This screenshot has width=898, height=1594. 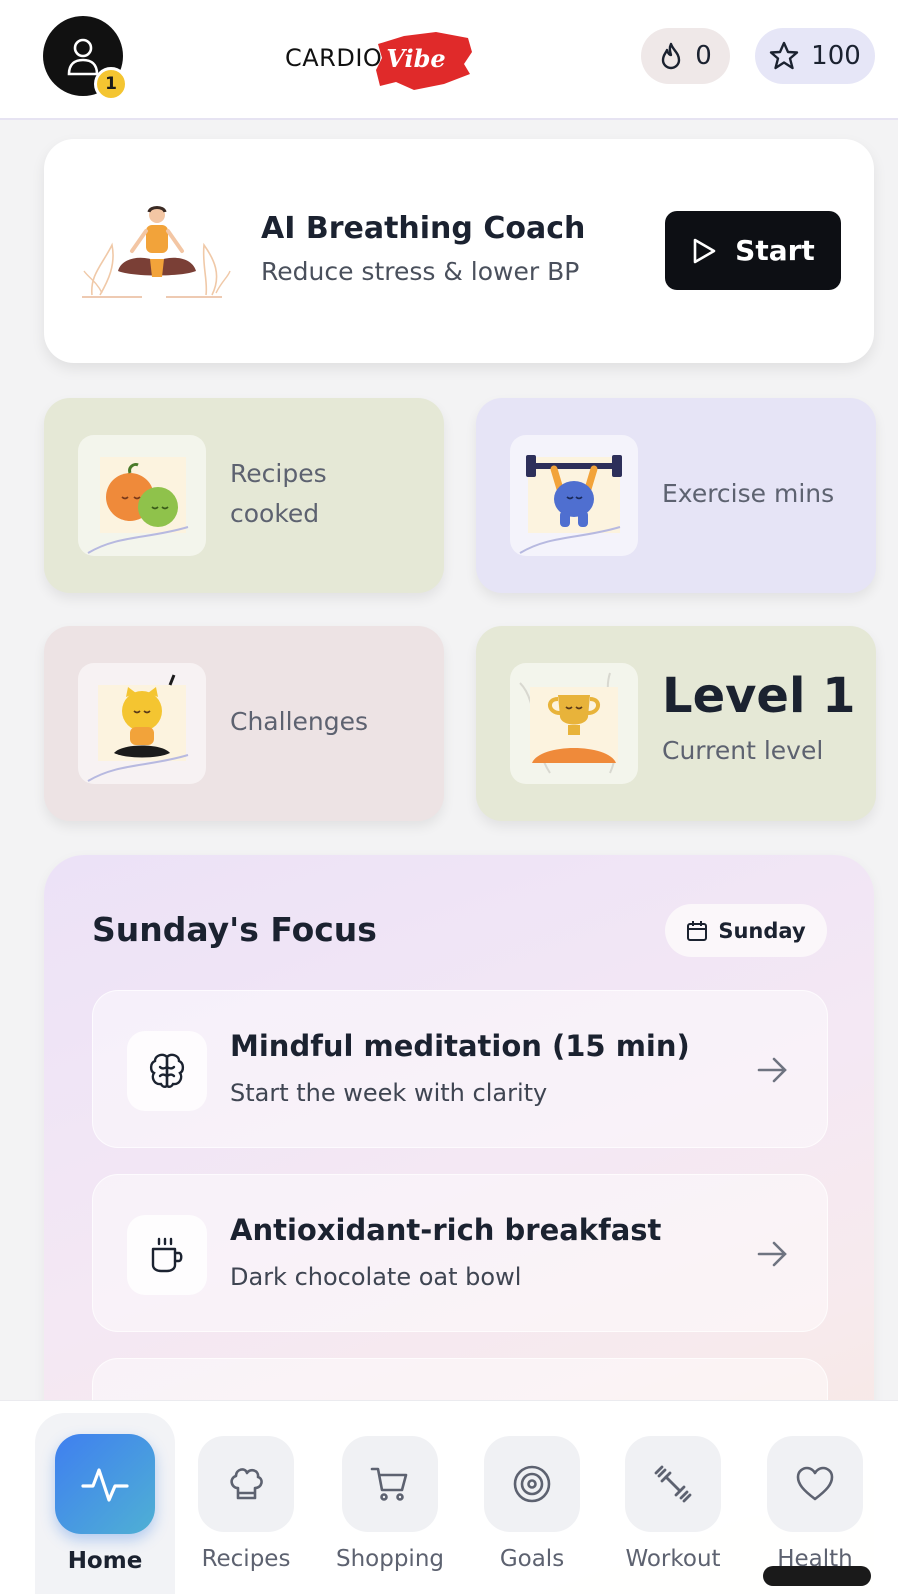 I want to click on challenges-image, so click(x=142, y=723).